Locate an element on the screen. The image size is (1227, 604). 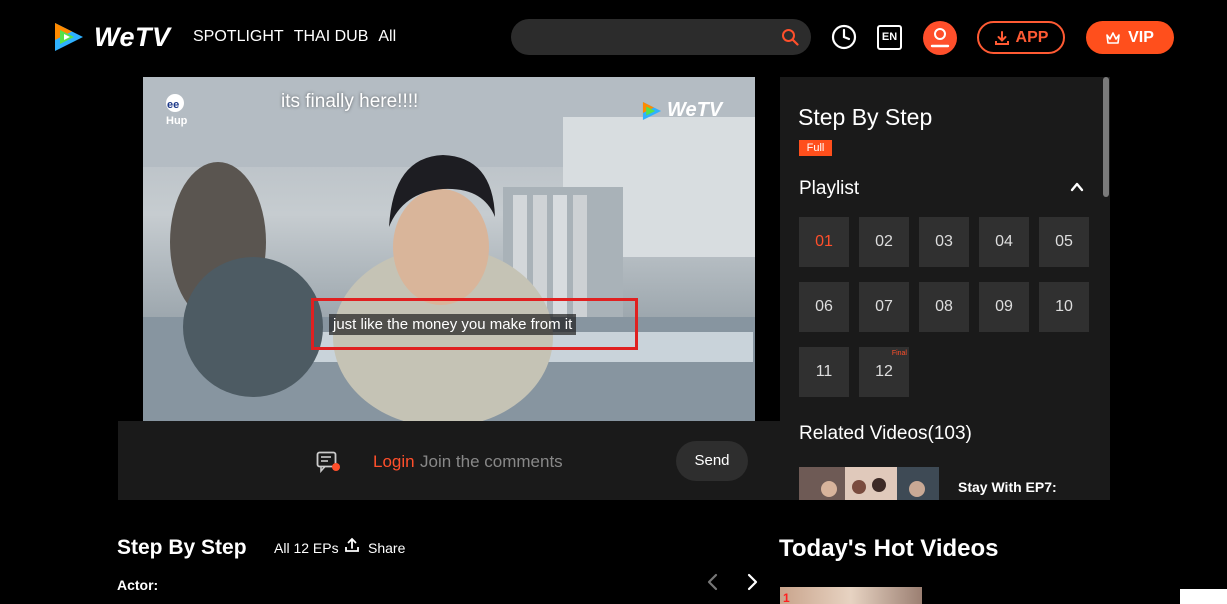
related-video-thumbnail is located at coordinates (869, 483).